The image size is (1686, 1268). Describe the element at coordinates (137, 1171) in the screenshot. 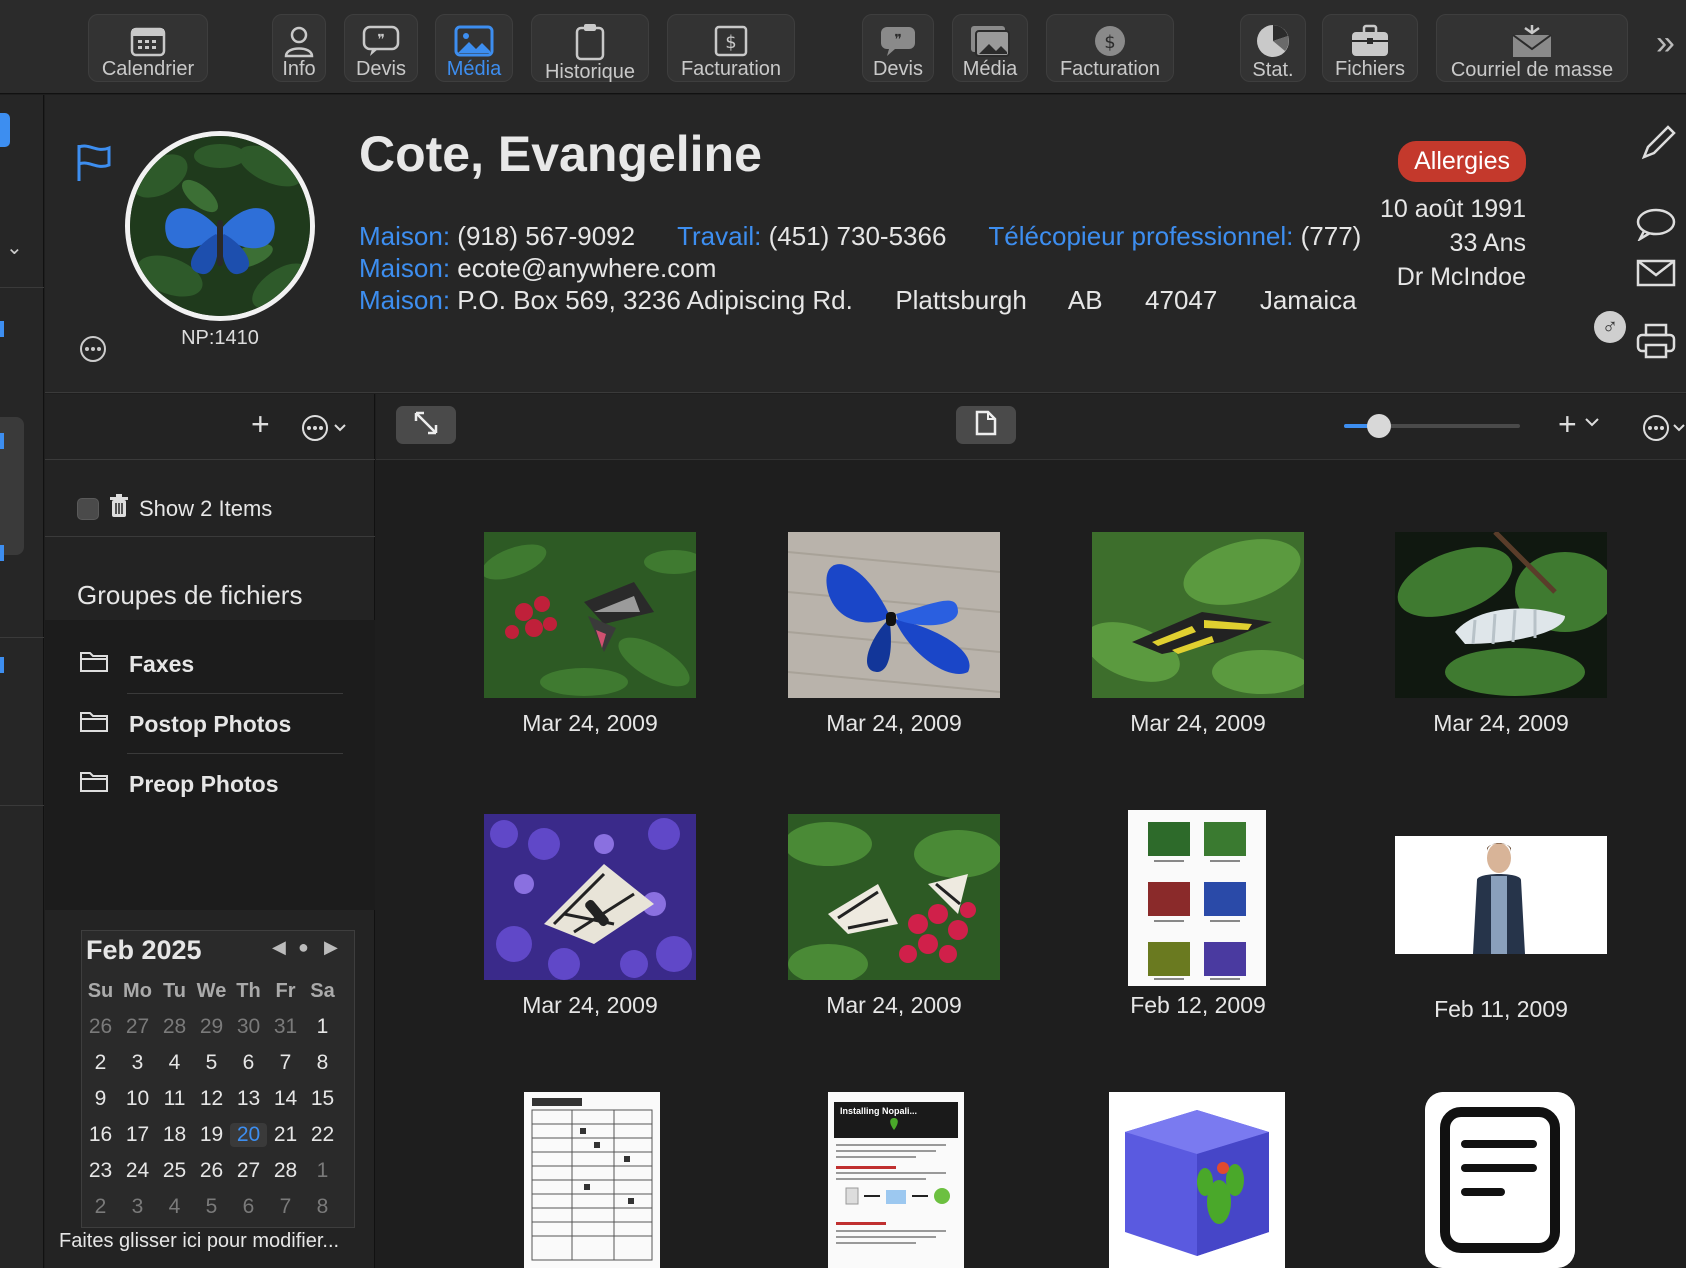

I see `calendar-day: 24` at that location.